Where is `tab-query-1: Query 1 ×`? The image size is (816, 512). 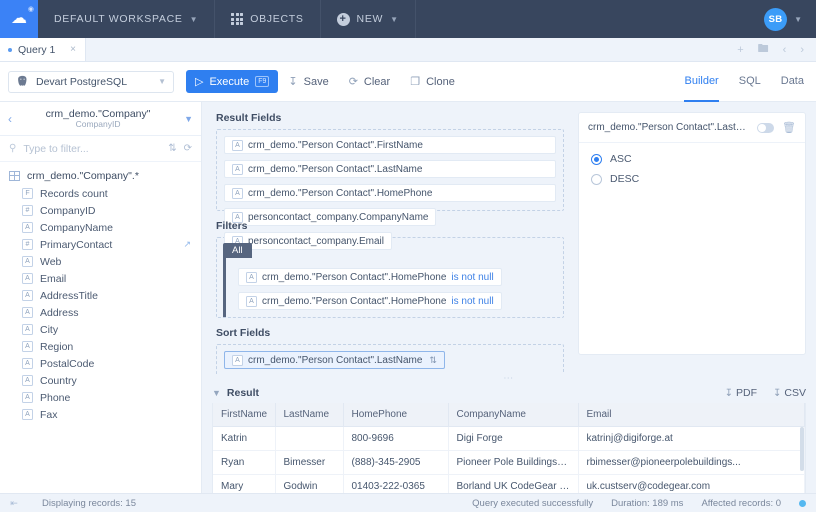
tab-query-1: Query 1 × is located at coordinates (43, 49).